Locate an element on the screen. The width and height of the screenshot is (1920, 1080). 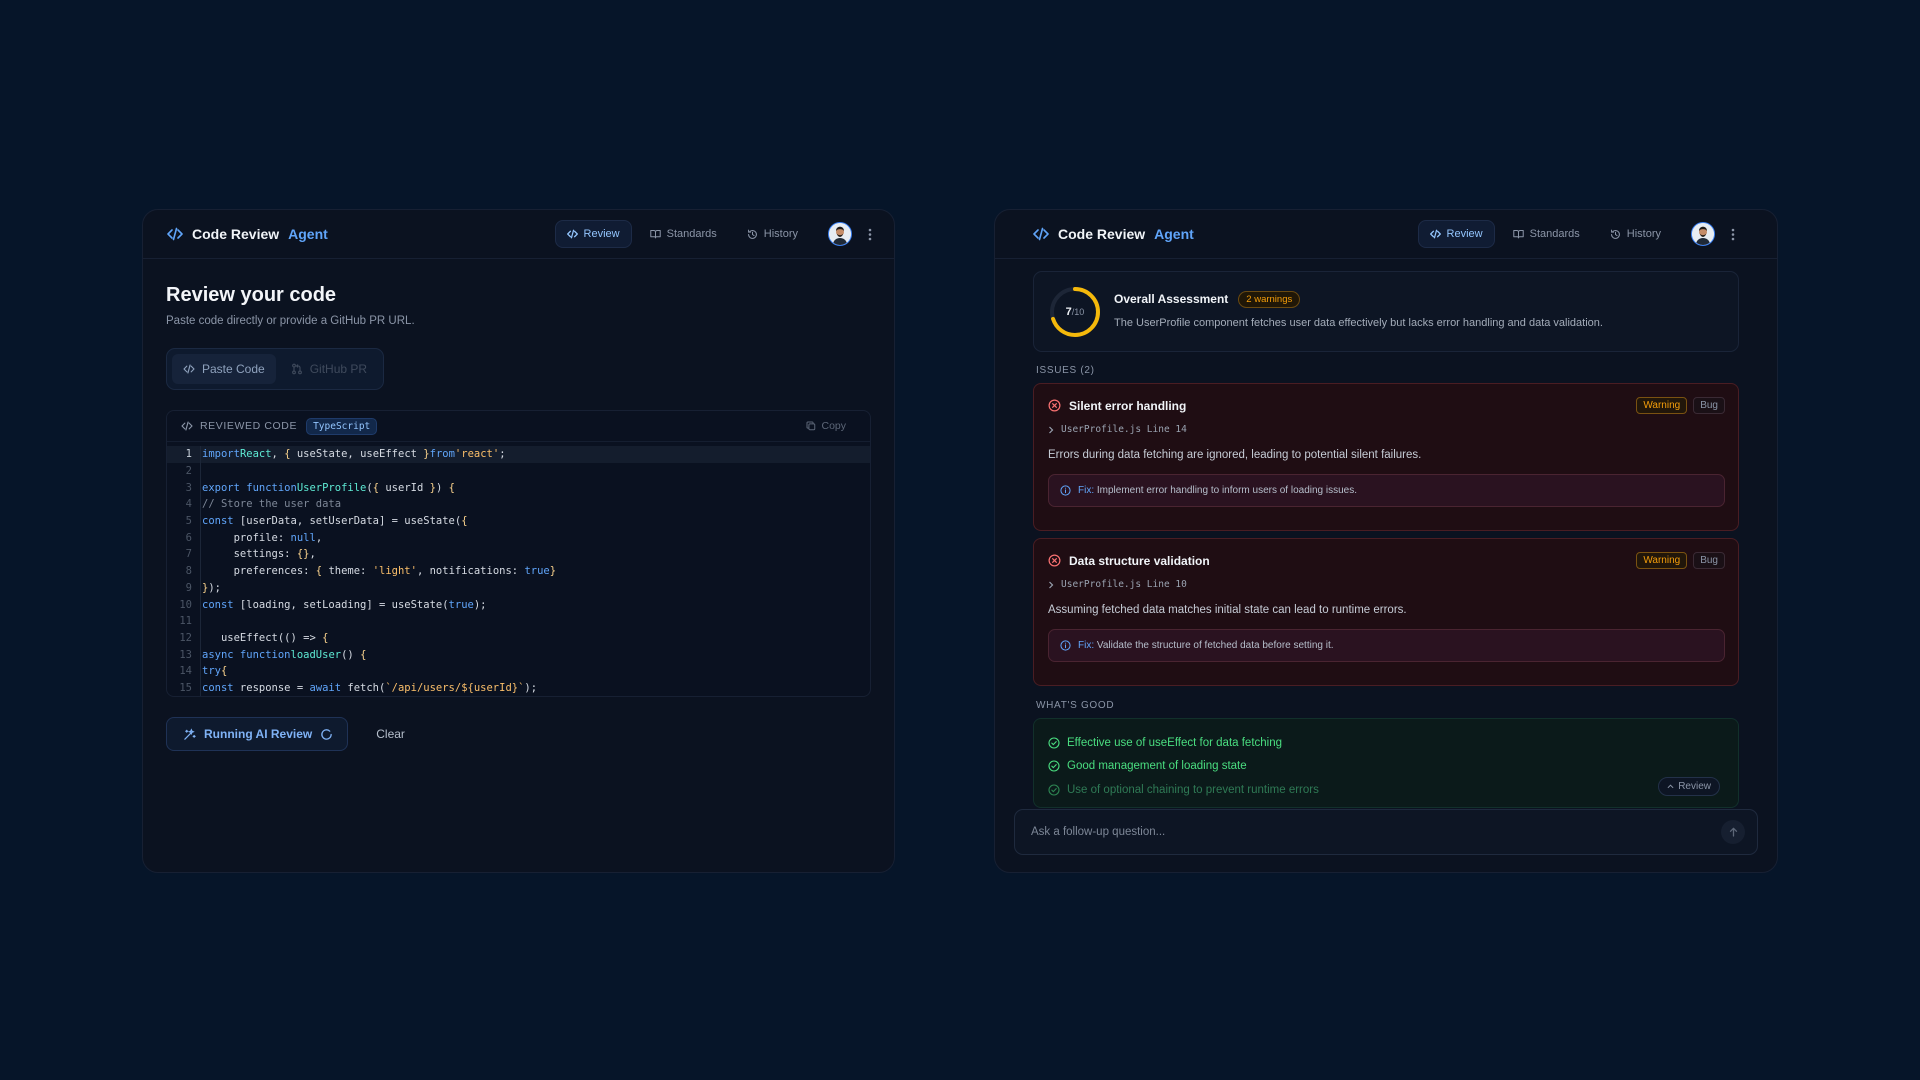
warnings-badge: 2 warnings is located at coordinates (1269, 299).